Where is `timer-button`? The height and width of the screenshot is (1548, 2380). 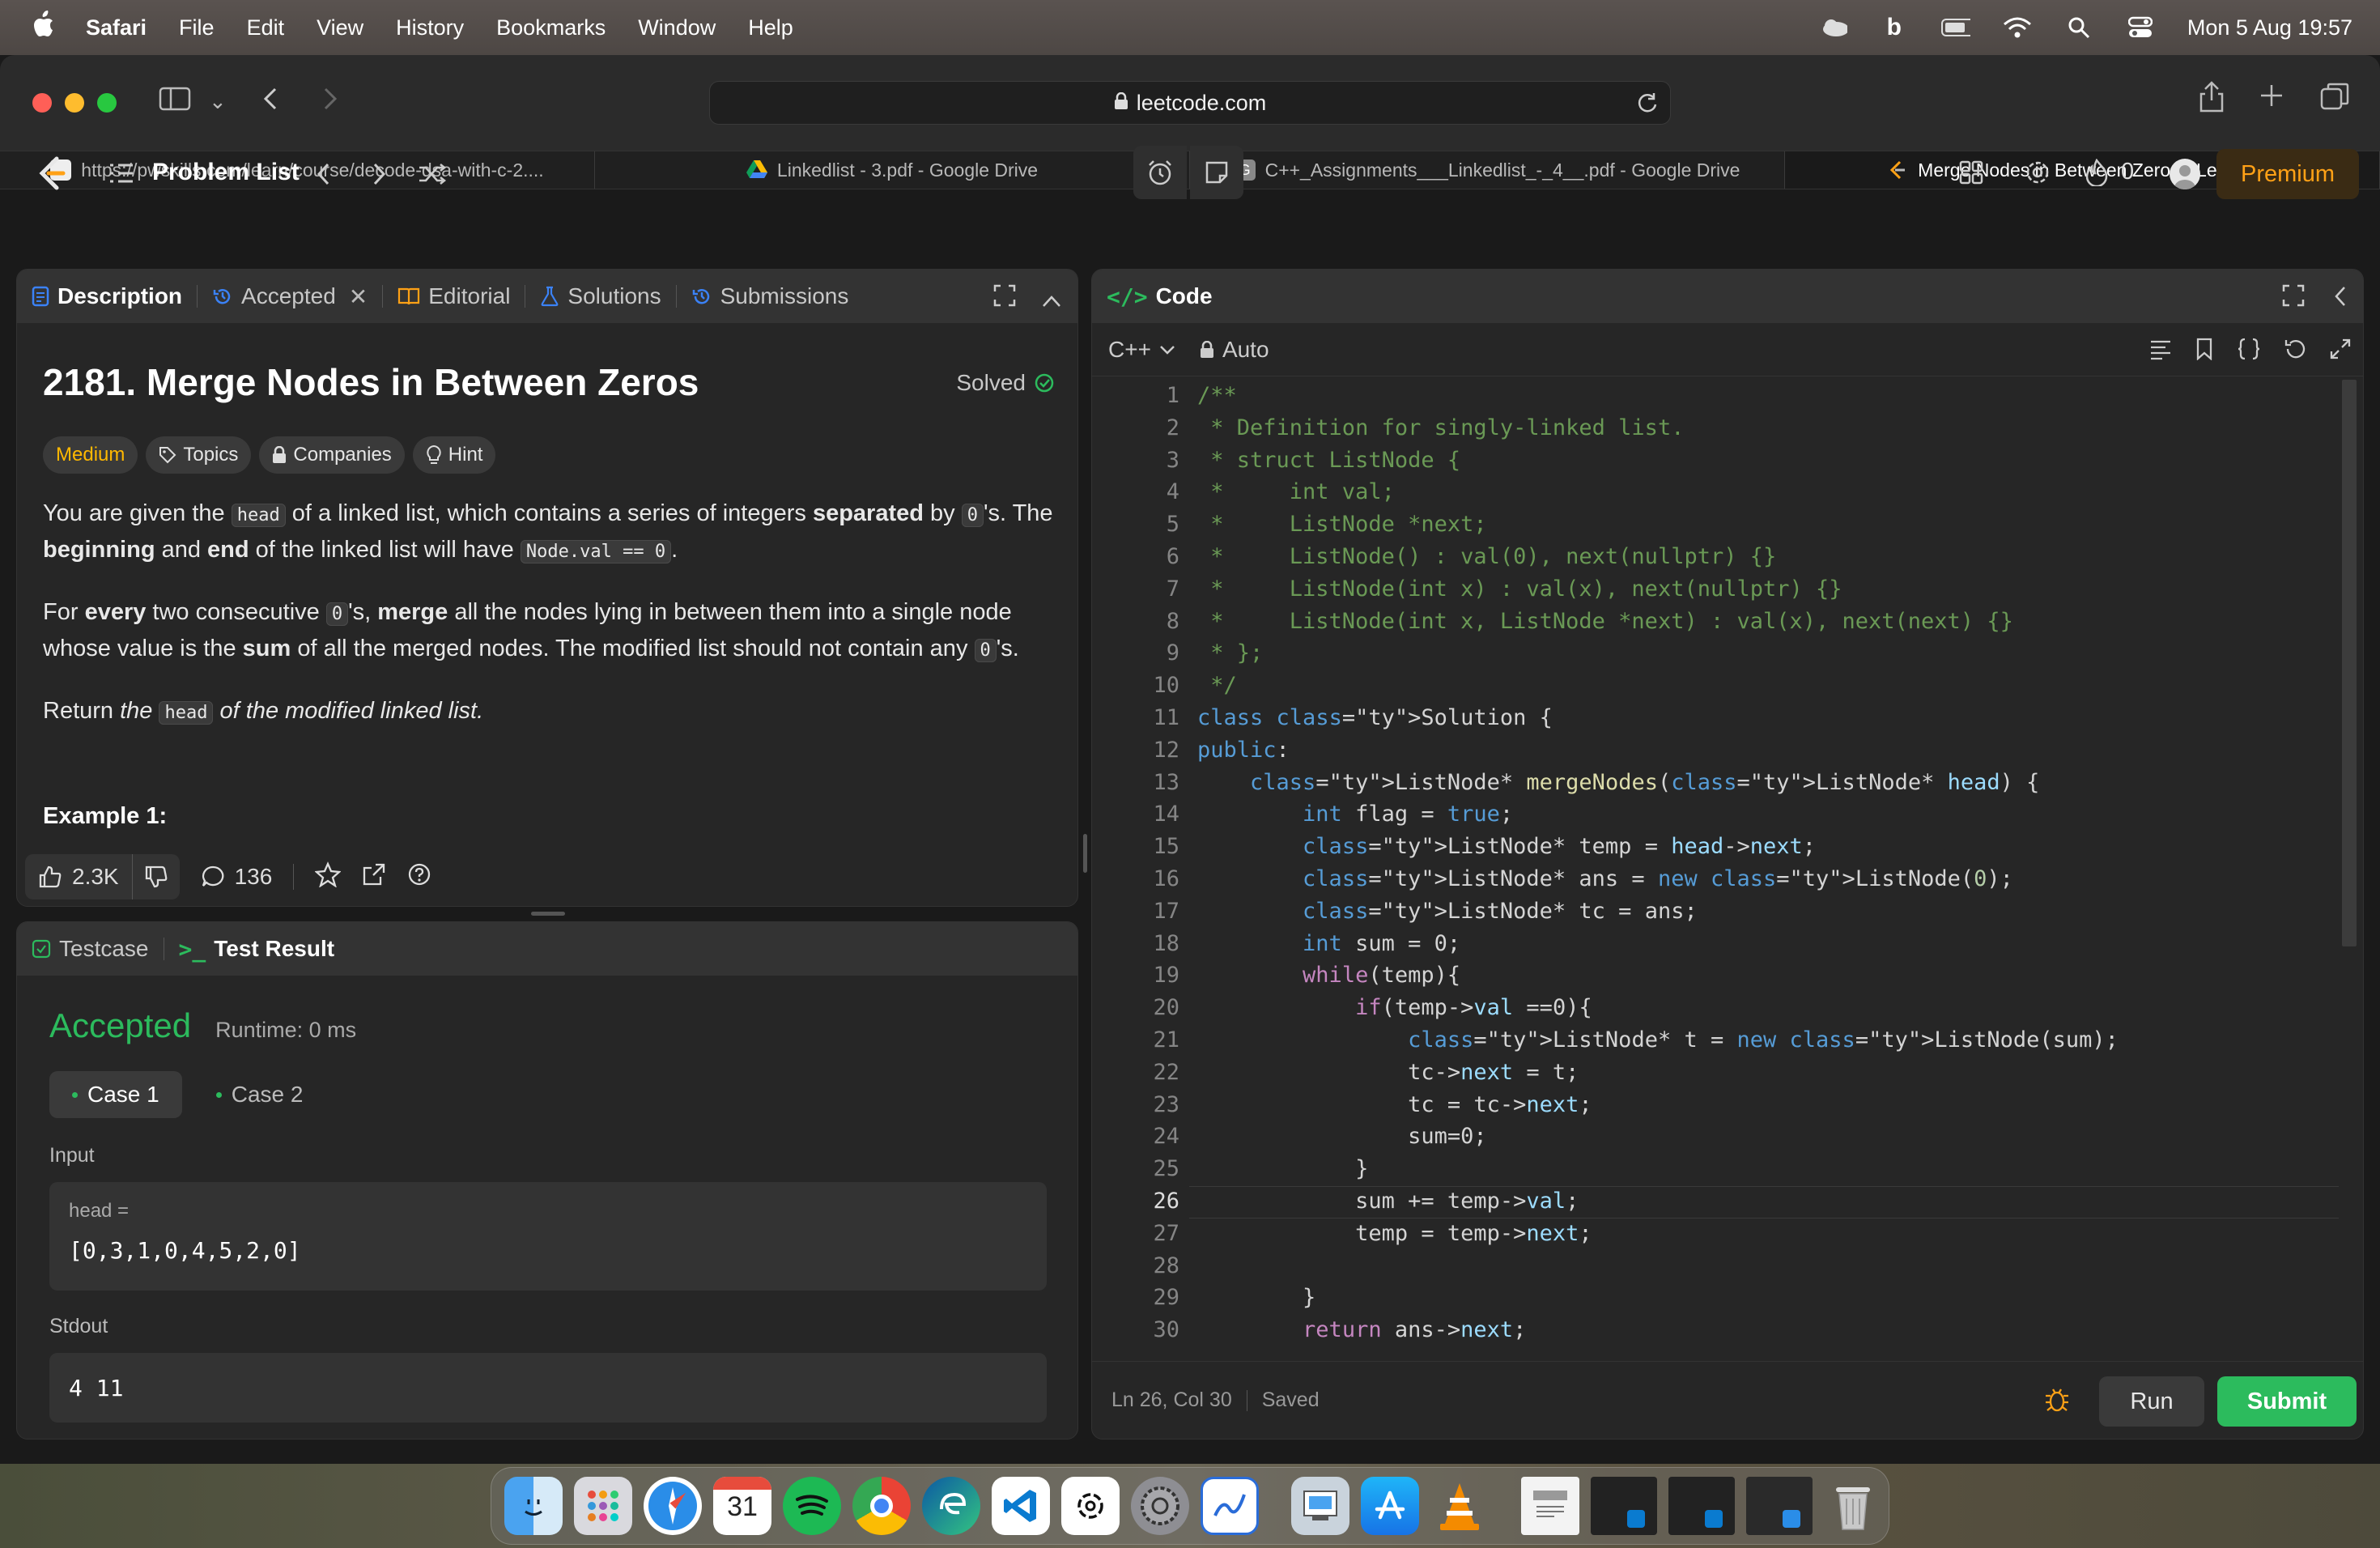 timer-button is located at coordinates (1160, 173).